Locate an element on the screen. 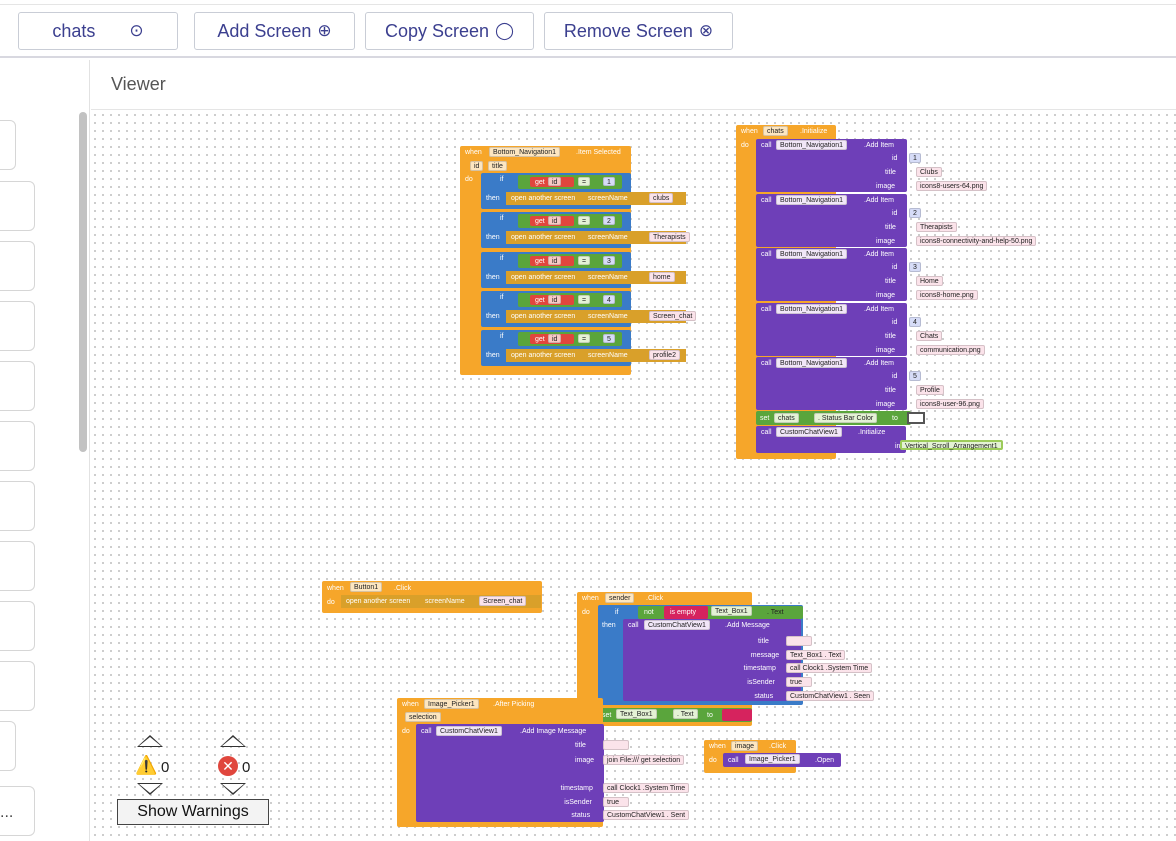  color-swatch is located at coordinates (916, 418).